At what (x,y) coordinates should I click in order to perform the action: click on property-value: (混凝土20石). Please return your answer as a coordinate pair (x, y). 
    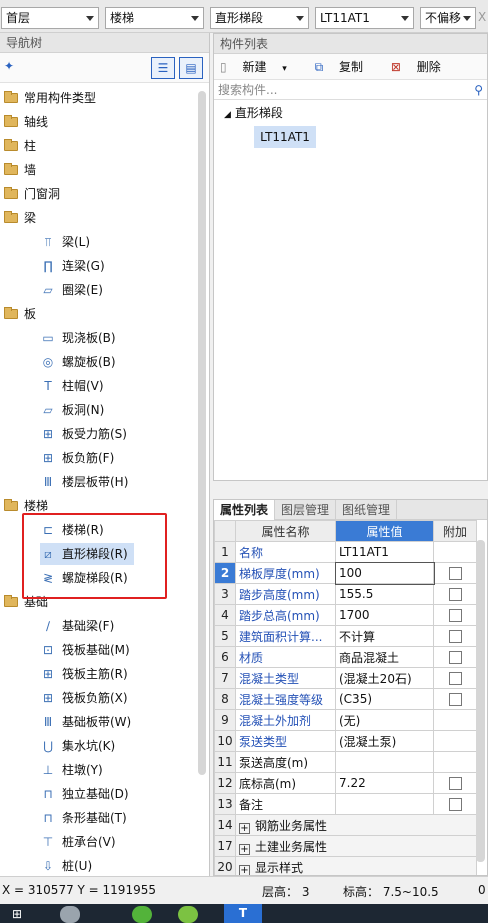
    Looking at the image, I should click on (384, 678).